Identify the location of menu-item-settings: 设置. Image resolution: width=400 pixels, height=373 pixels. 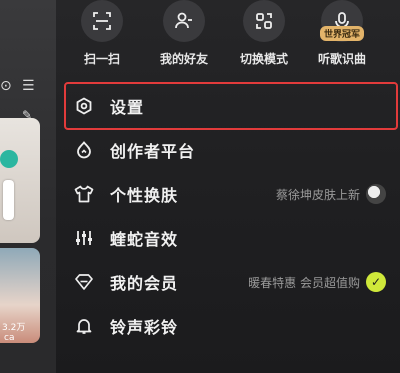
(231, 106).